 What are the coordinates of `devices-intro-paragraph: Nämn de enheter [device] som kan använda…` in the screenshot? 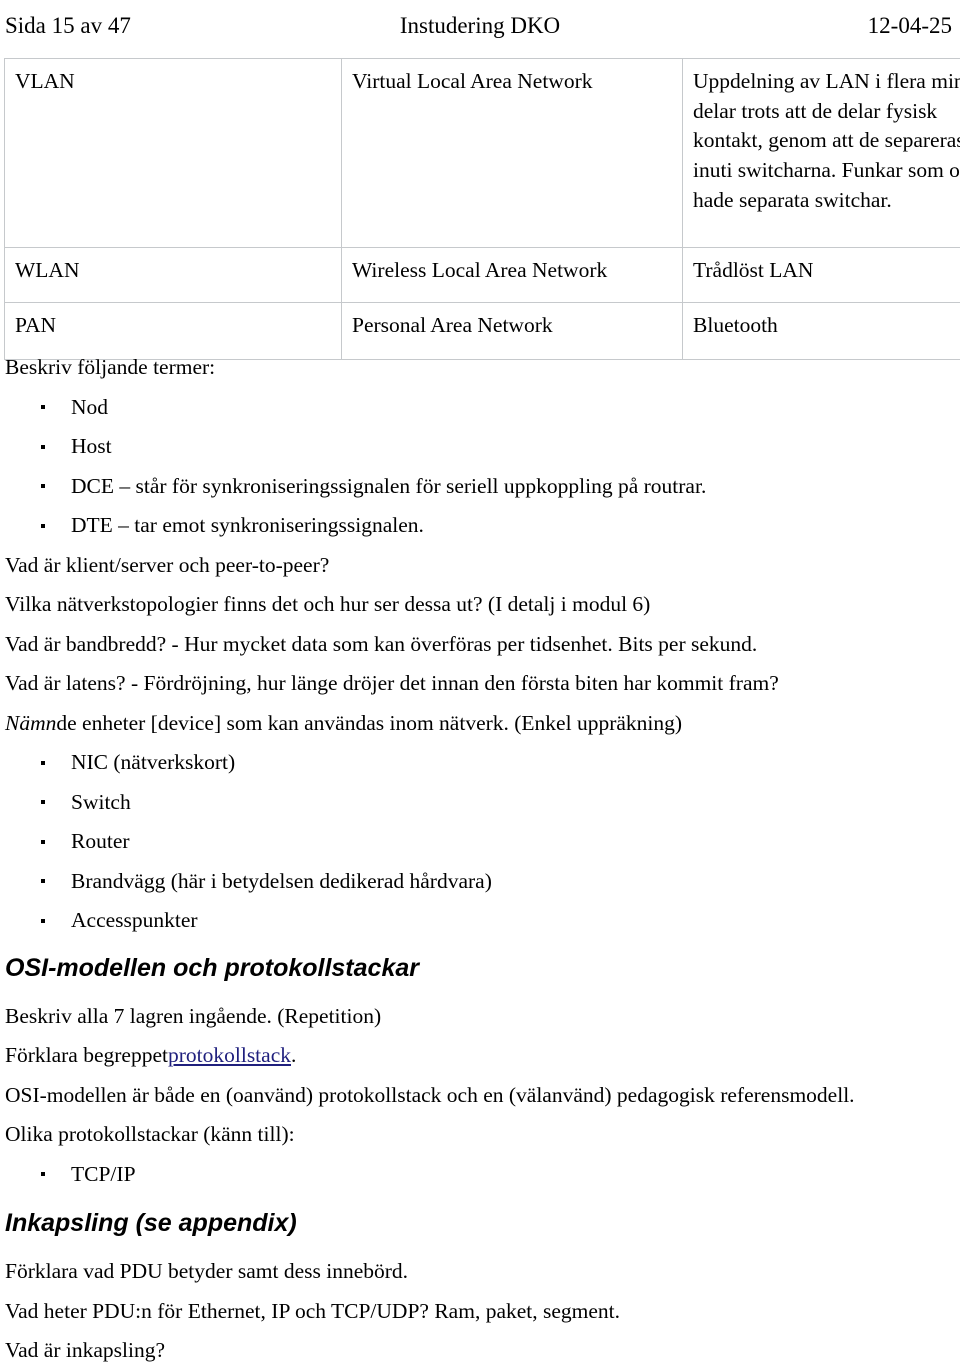 It's located at (480, 724).